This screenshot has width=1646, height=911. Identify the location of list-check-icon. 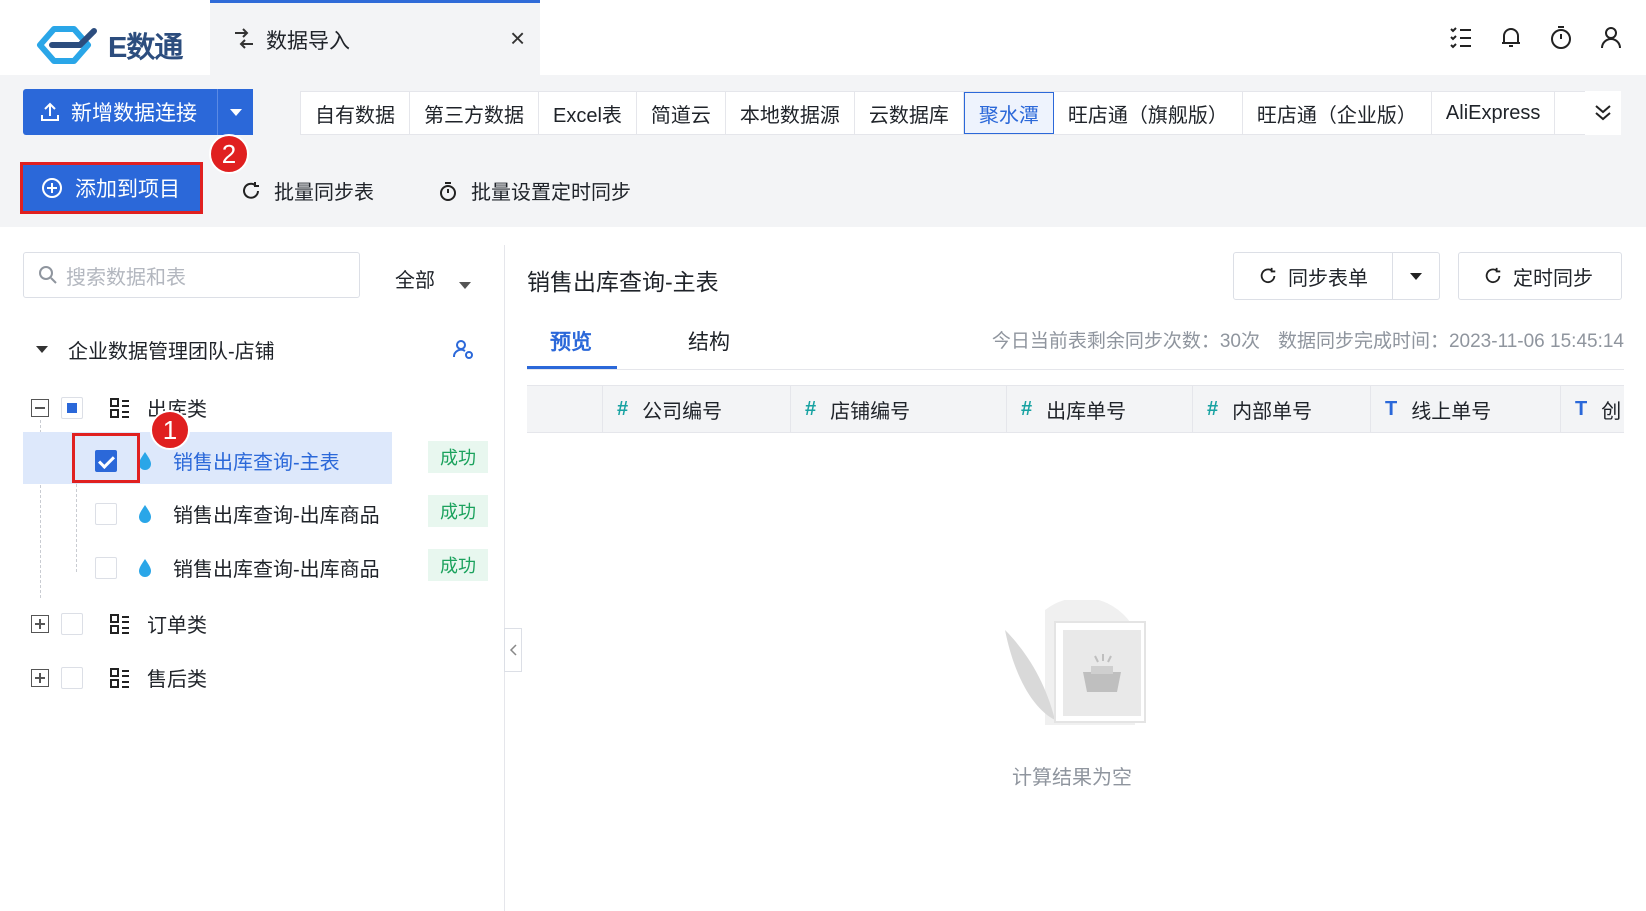
(1461, 37).